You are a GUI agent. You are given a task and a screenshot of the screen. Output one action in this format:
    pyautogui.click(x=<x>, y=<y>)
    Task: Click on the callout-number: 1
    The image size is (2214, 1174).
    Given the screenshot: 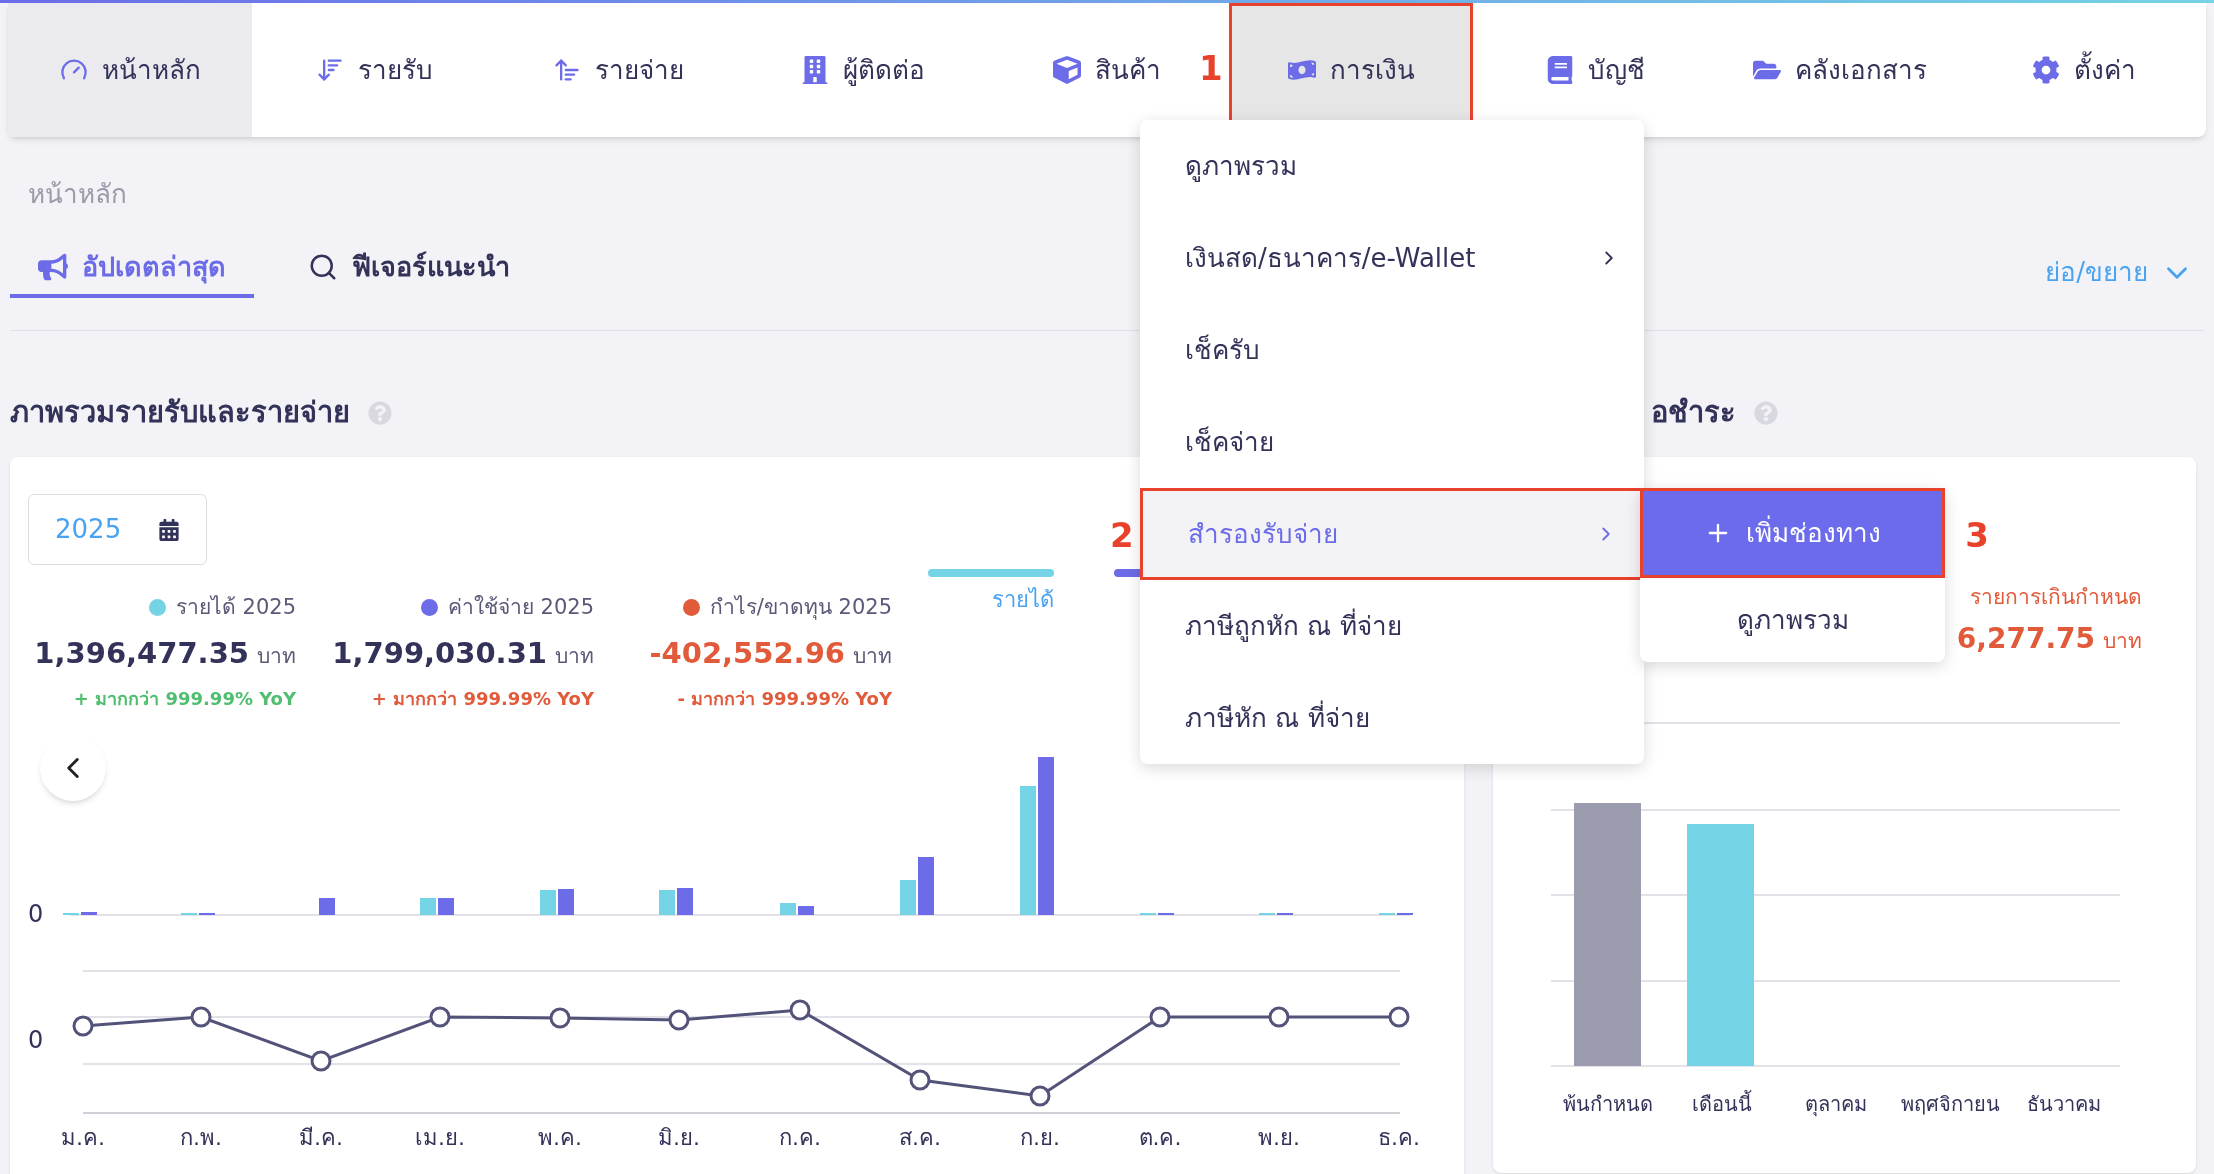 What is the action you would take?
    pyautogui.click(x=1211, y=68)
    